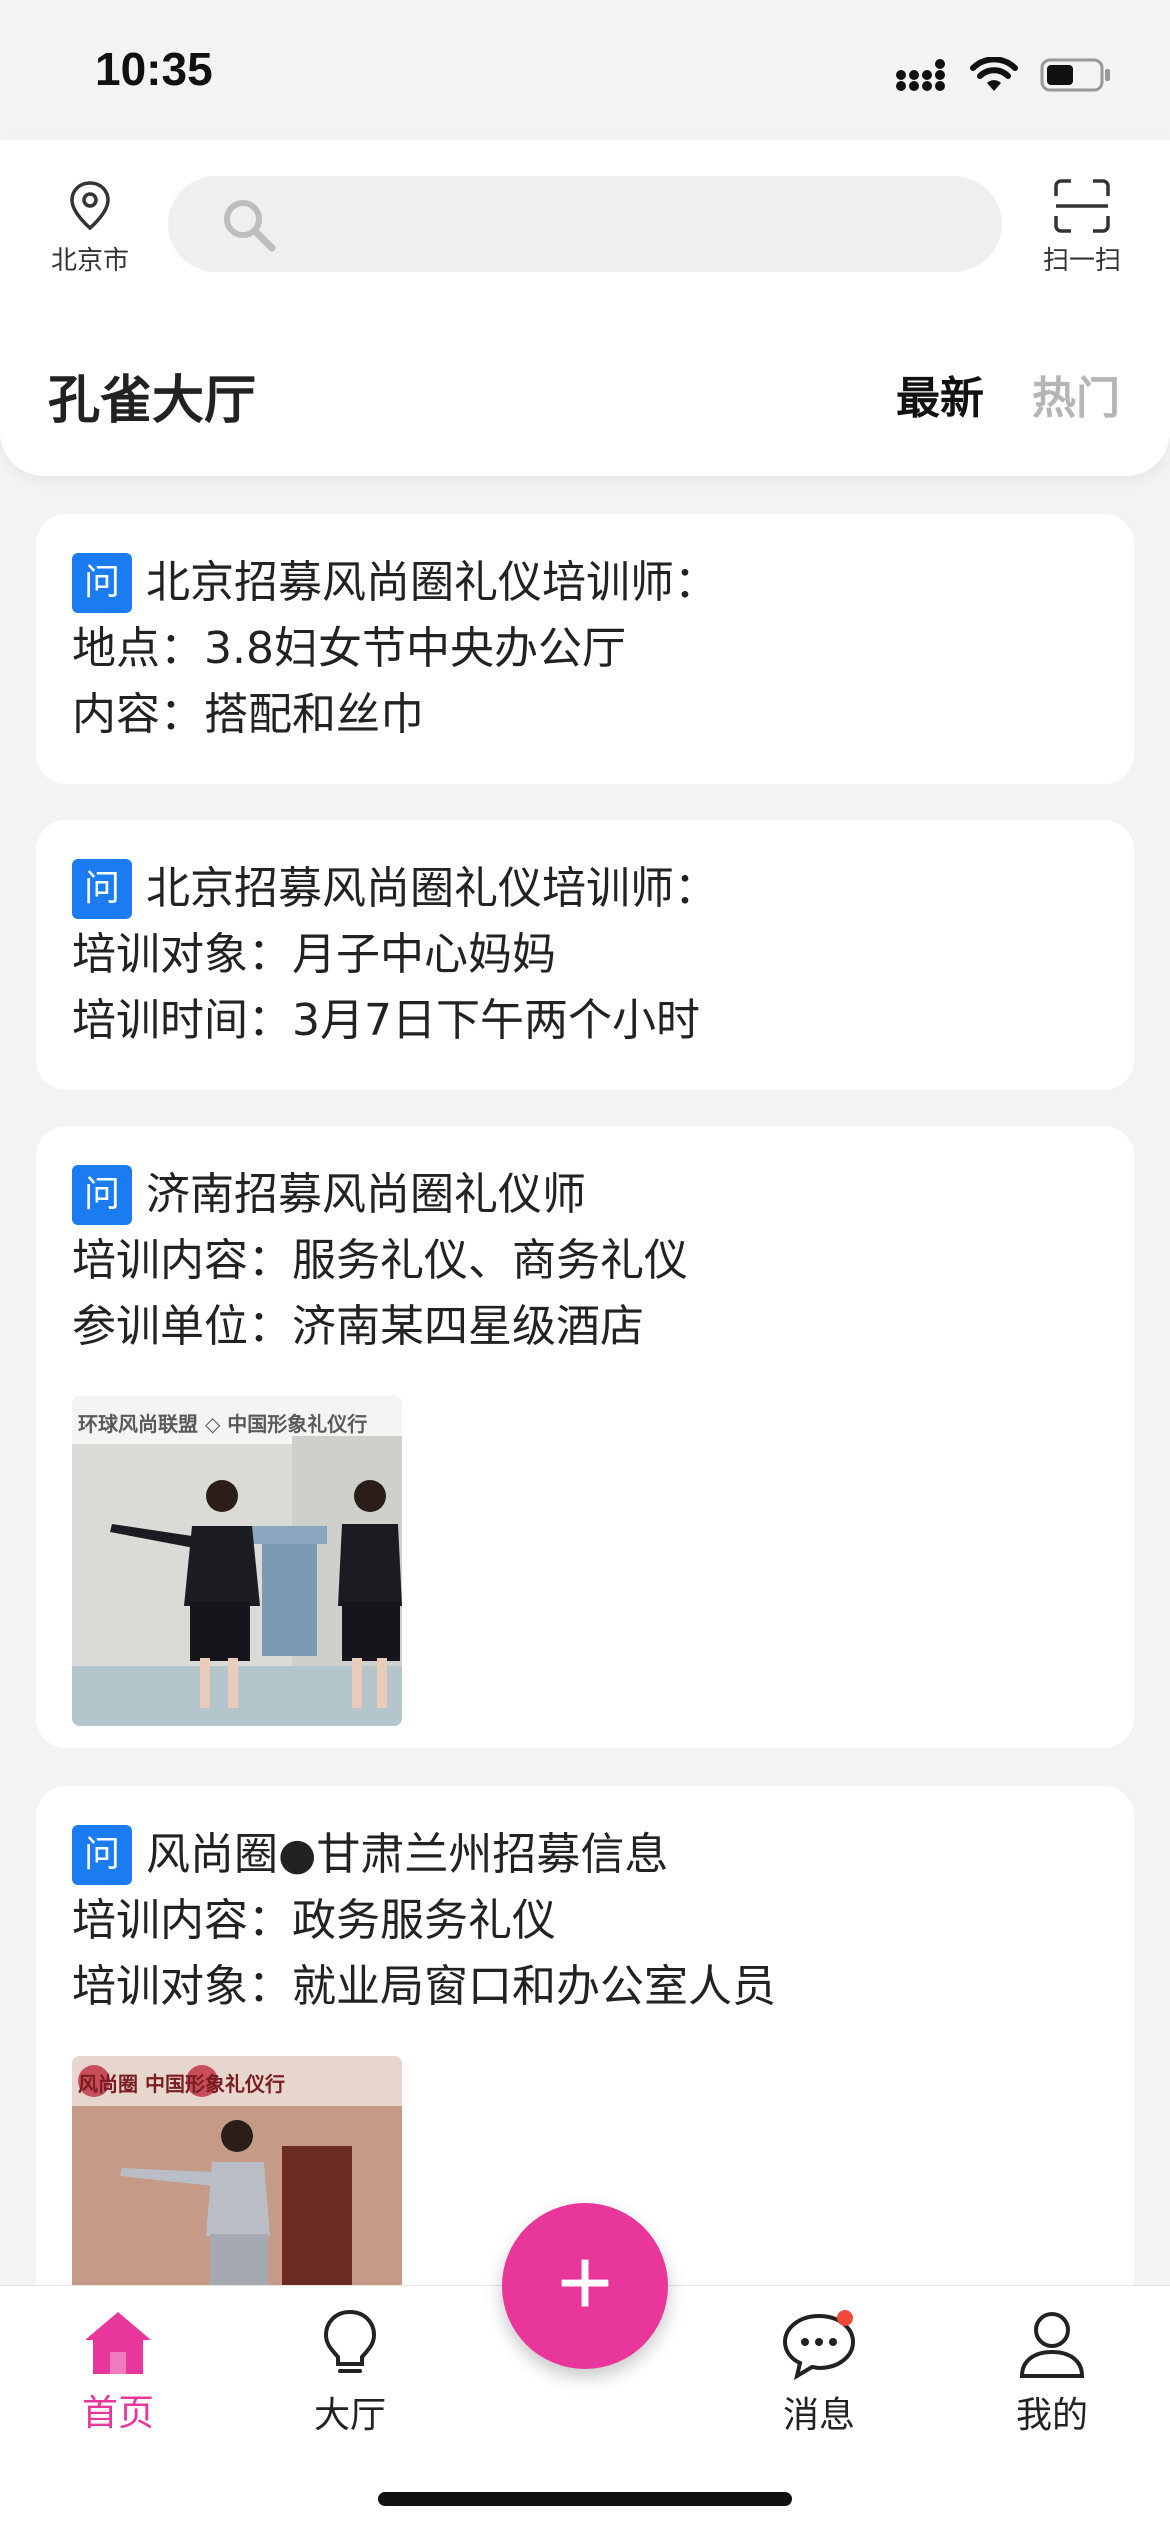  I want to click on post-line: 地点：3.8妇女节中央办公厅, so click(349, 648).